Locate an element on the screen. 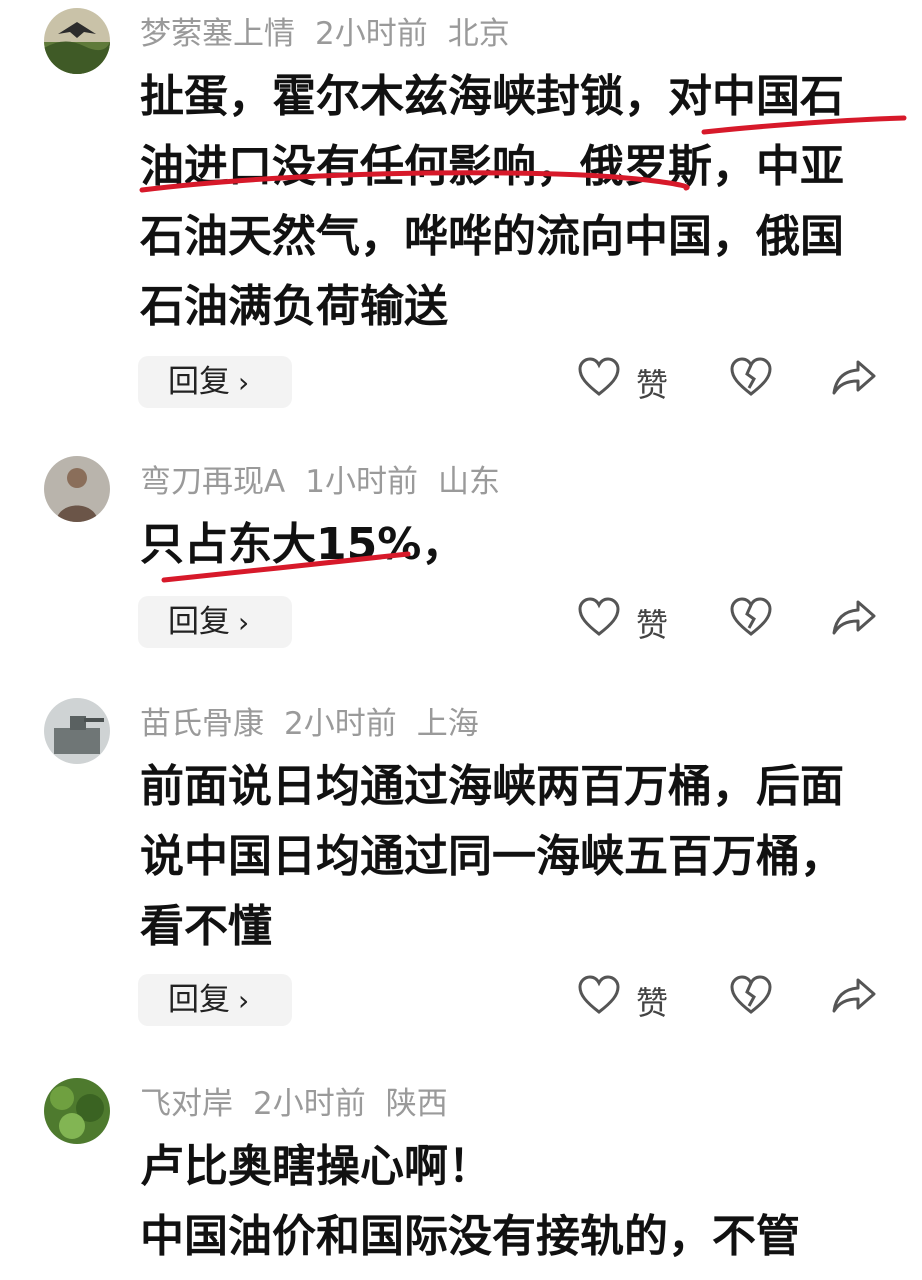 Image resolution: width=922 pixels, height=1280 pixels. timestamp: 1小时前 is located at coordinates (361, 482).